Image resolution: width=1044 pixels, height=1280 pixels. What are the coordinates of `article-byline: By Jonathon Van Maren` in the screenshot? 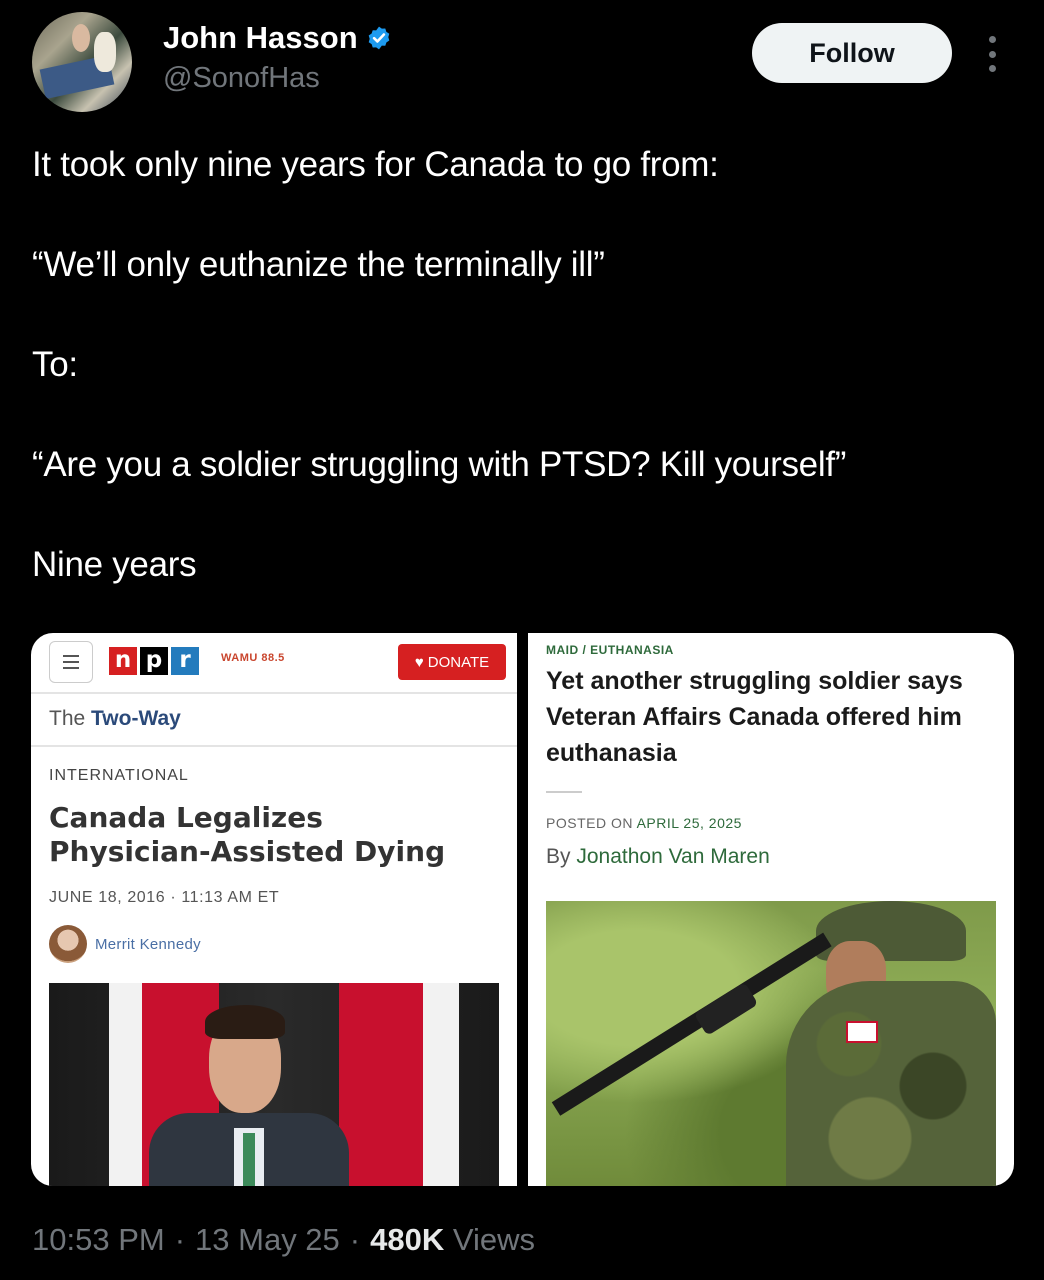 It's located at (658, 857).